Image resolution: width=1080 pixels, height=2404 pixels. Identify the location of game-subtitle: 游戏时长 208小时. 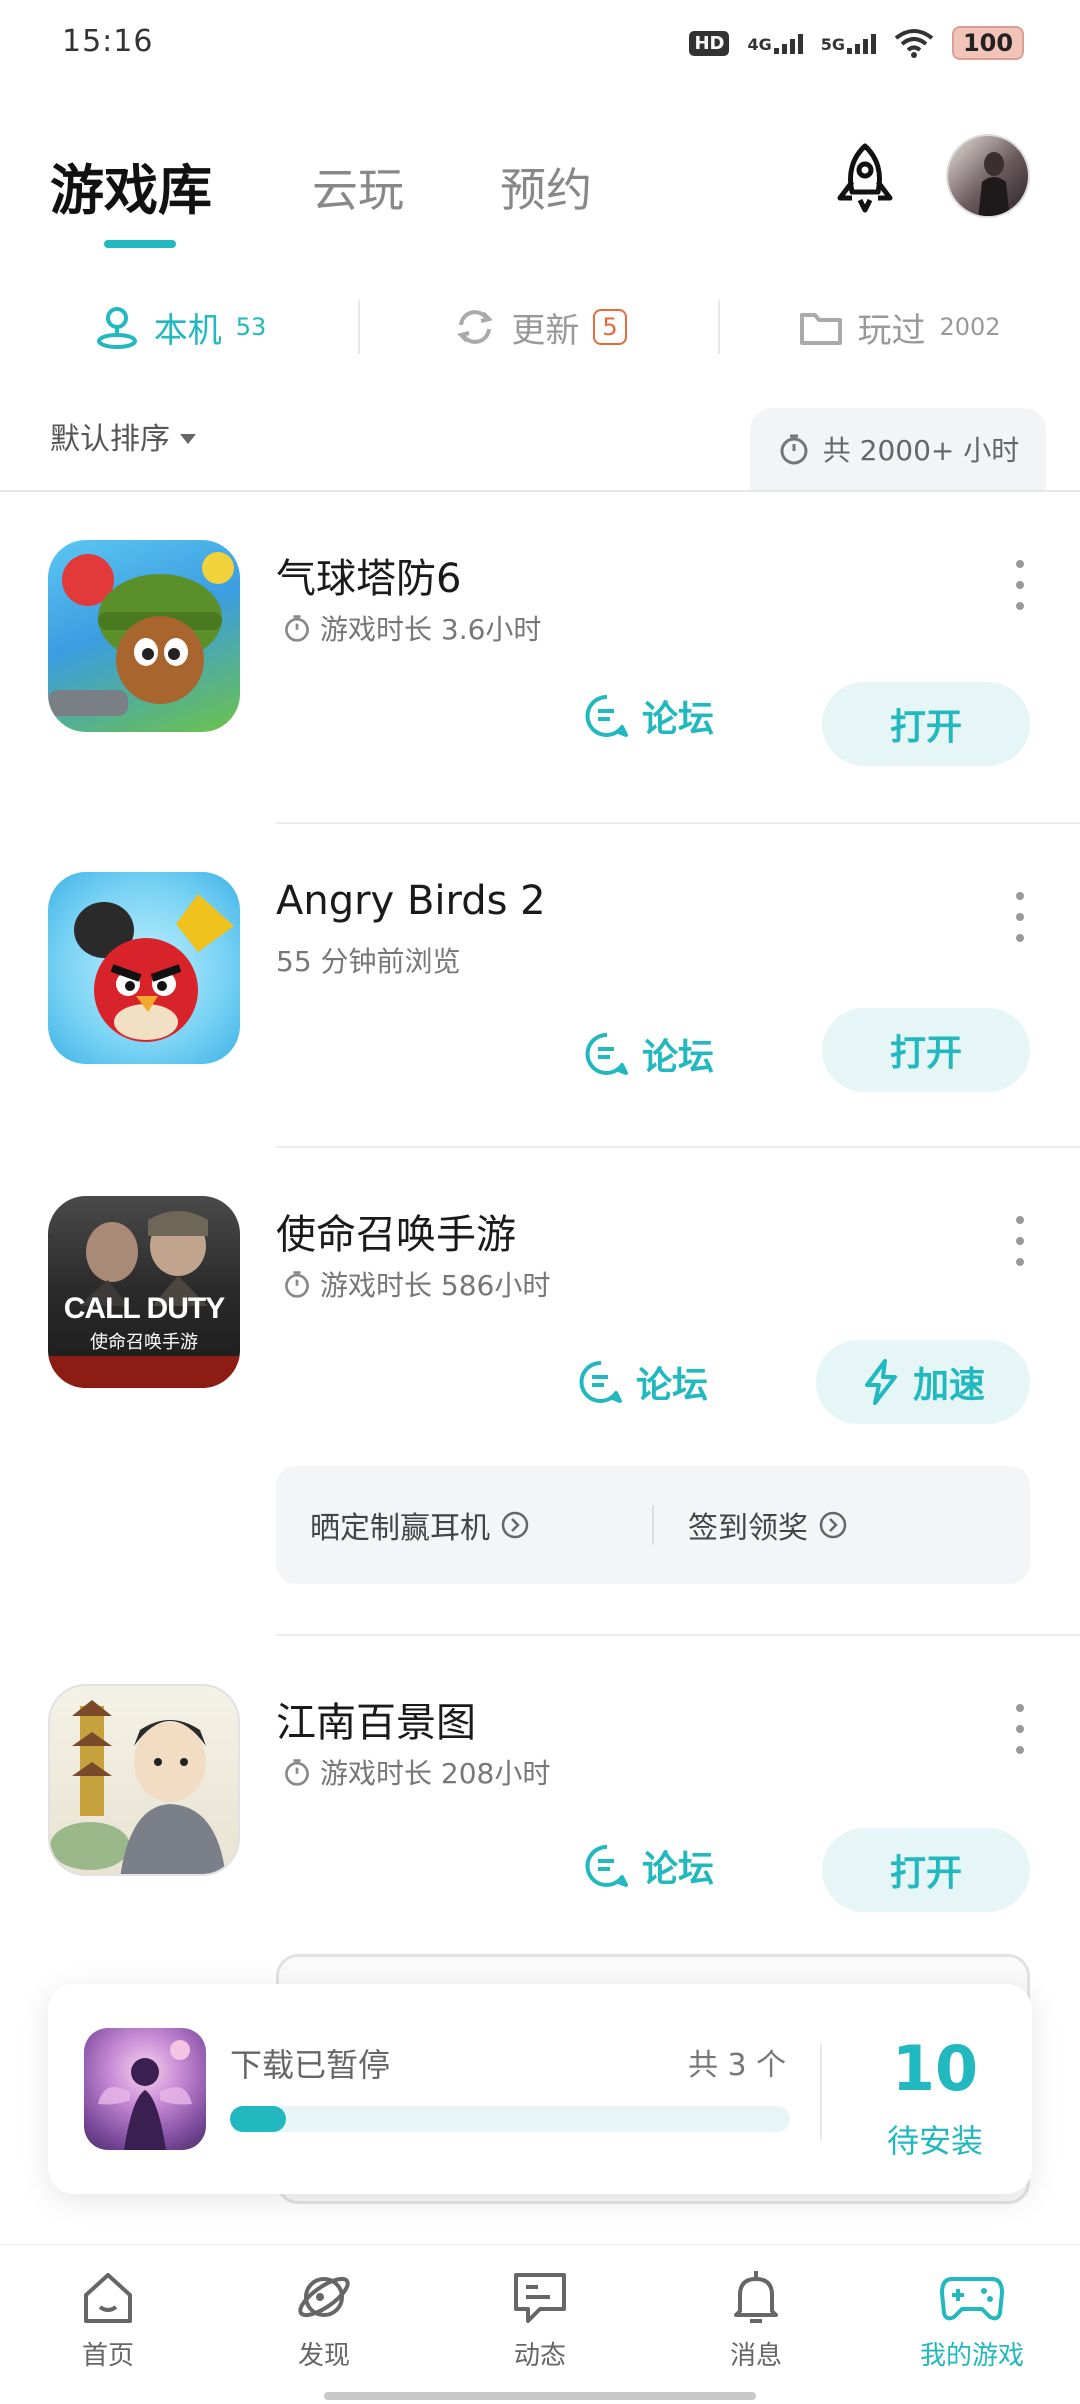
(416, 1772).